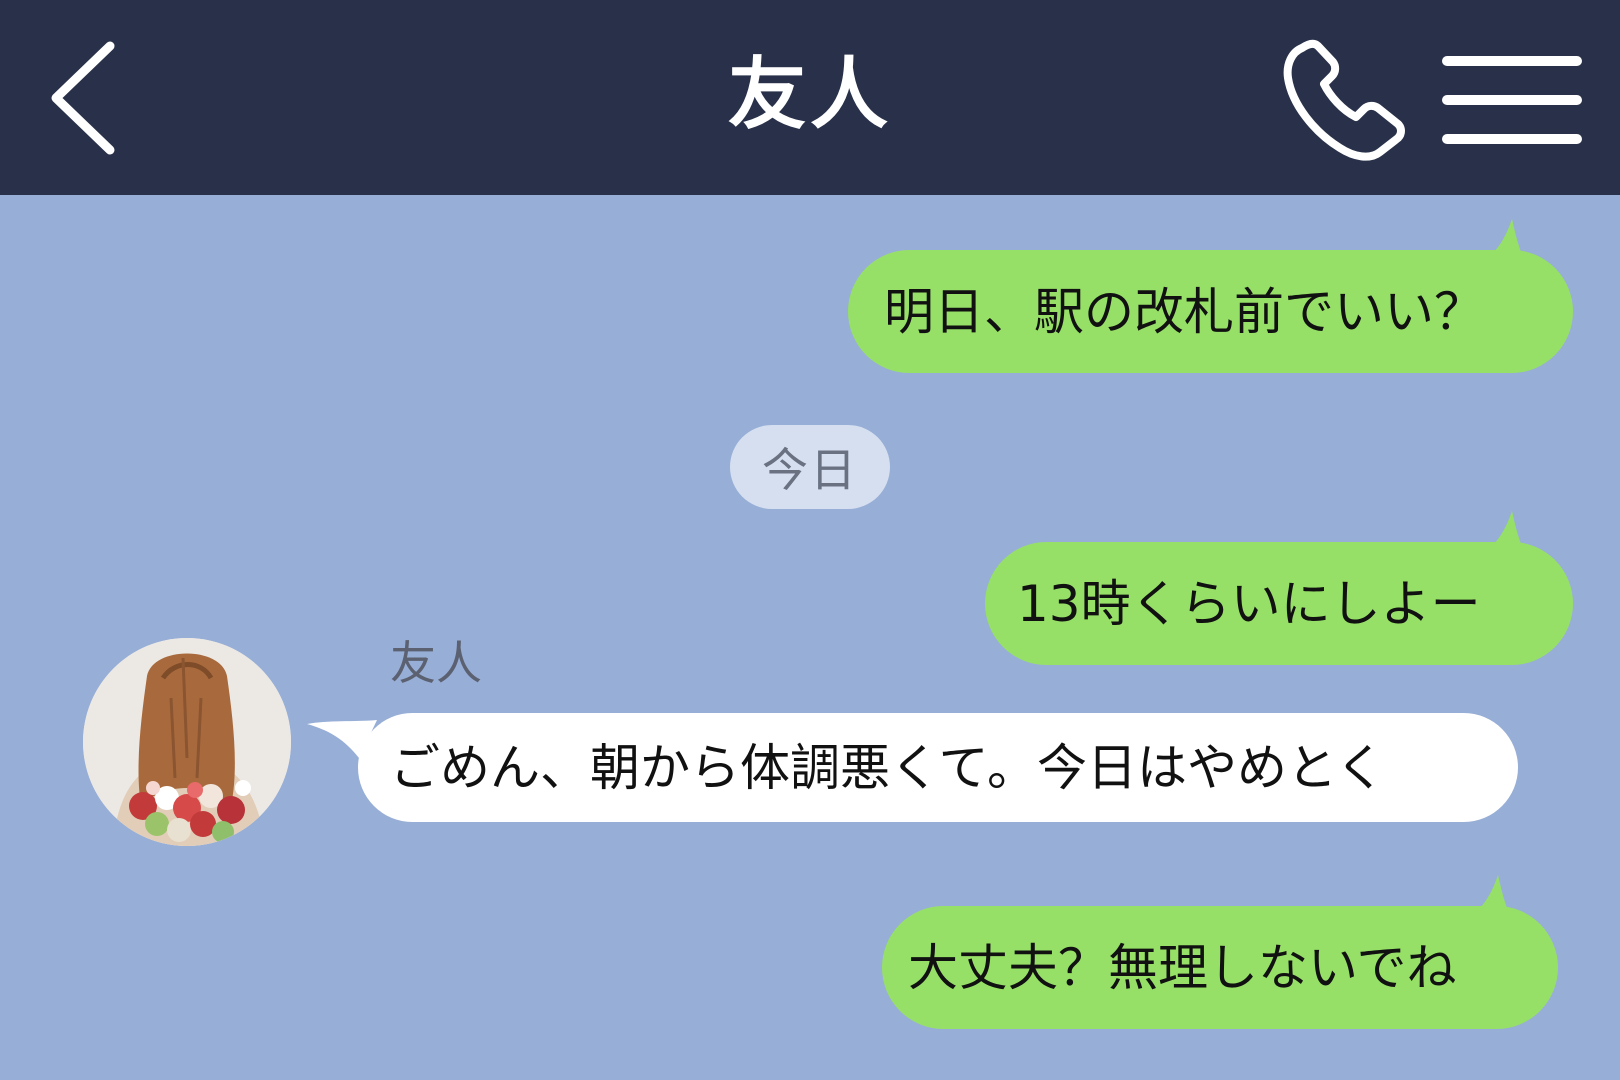 This screenshot has width=1620, height=1080. What do you see at coordinates (1344, 100) in the screenshot?
I see `phone-icon` at bounding box center [1344, 100].